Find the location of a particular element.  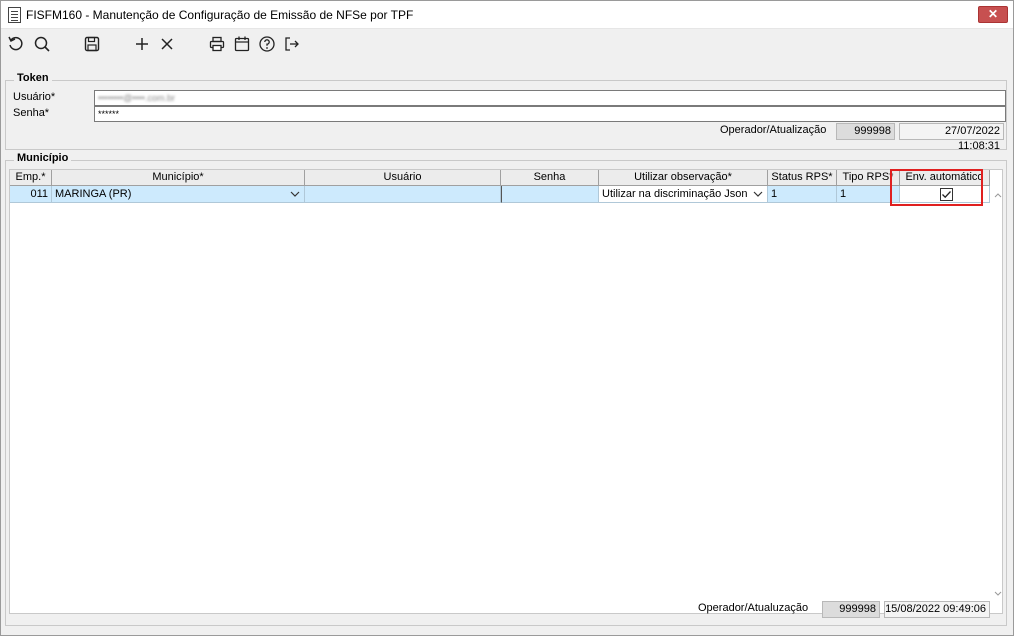

save-icon is located at coordinates (92, 44).